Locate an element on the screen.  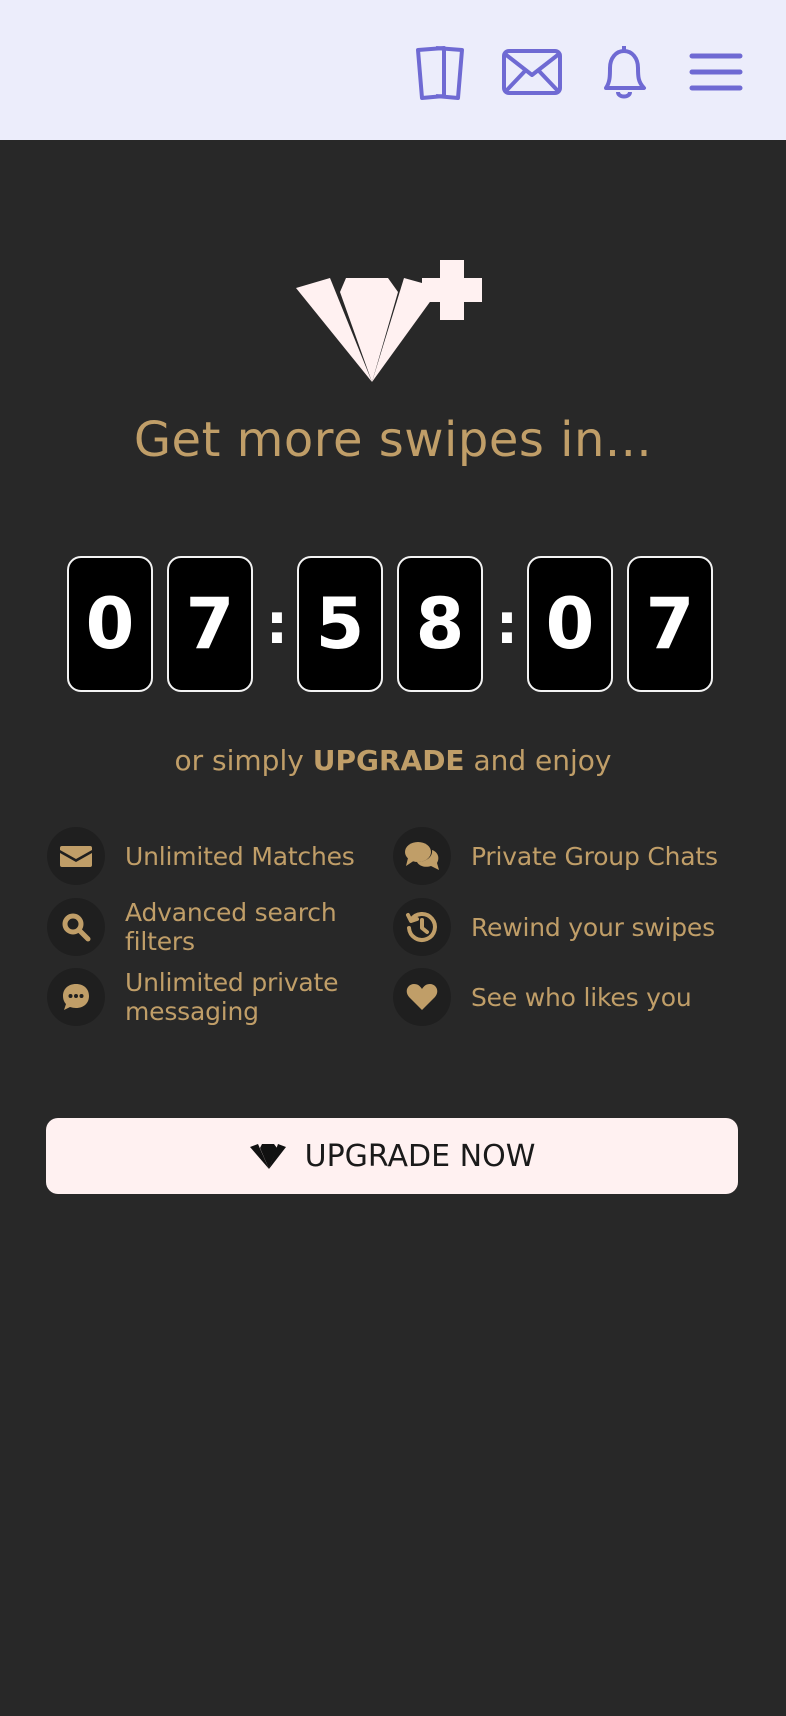
message-icon is located at coordinates (76, 997).